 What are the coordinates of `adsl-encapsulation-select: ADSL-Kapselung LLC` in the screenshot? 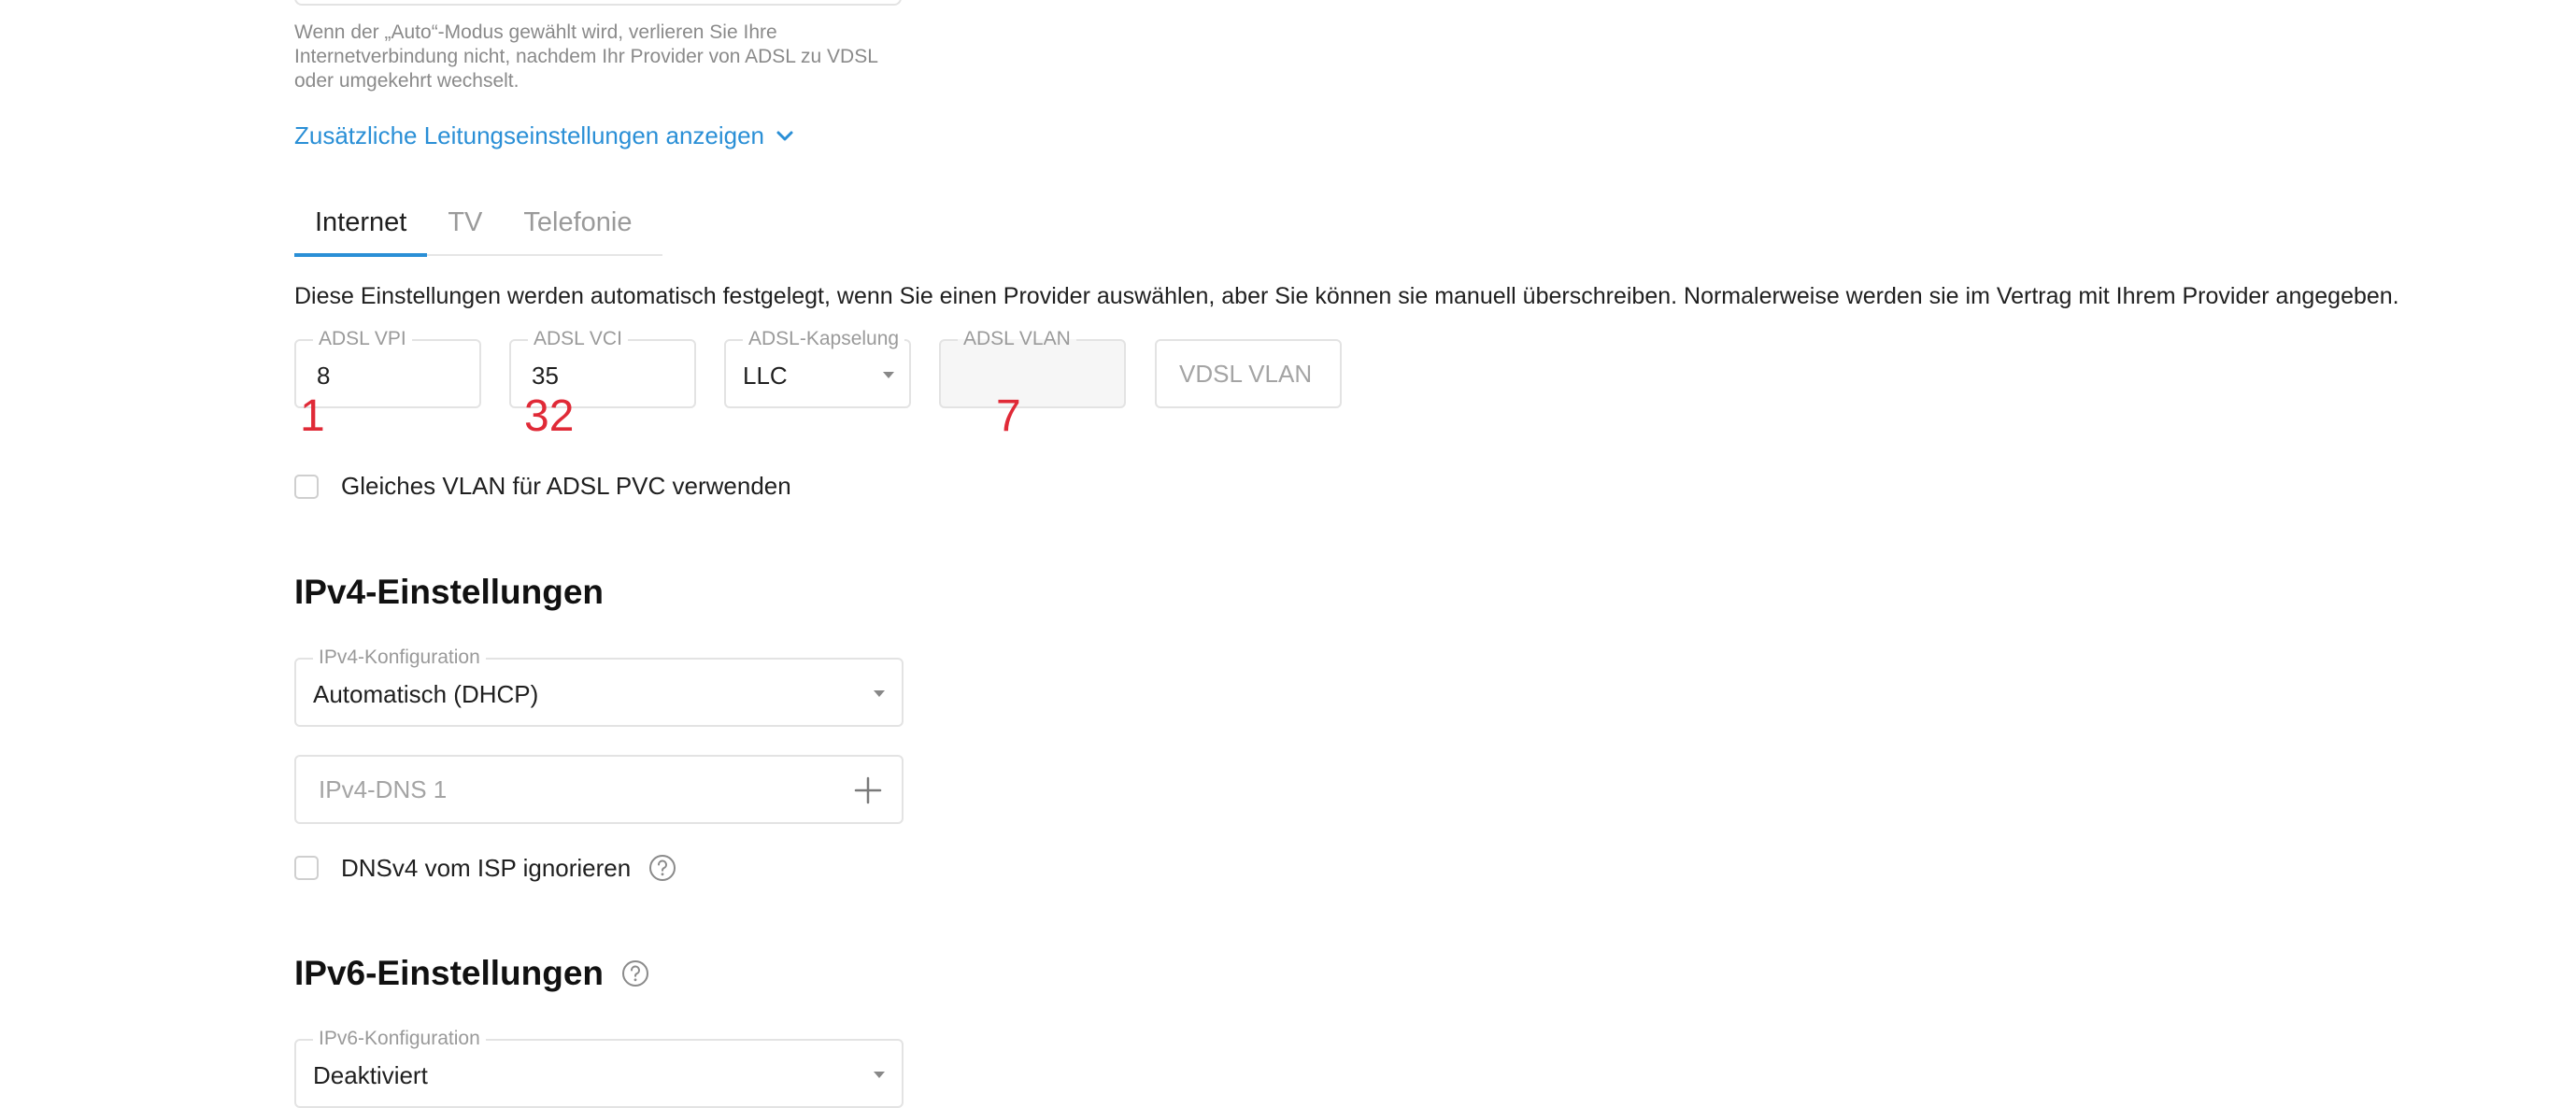 It's located at (818, 368).